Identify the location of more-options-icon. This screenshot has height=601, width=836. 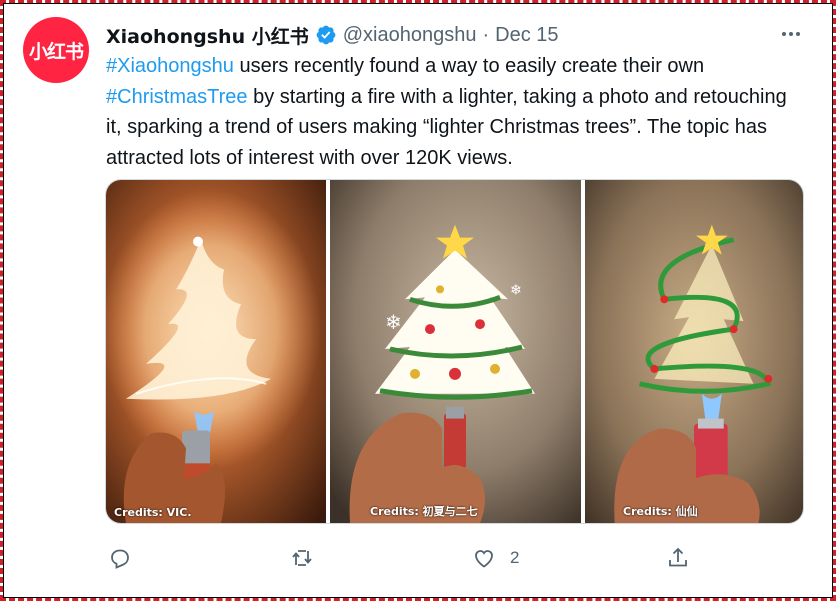
(791, 34).